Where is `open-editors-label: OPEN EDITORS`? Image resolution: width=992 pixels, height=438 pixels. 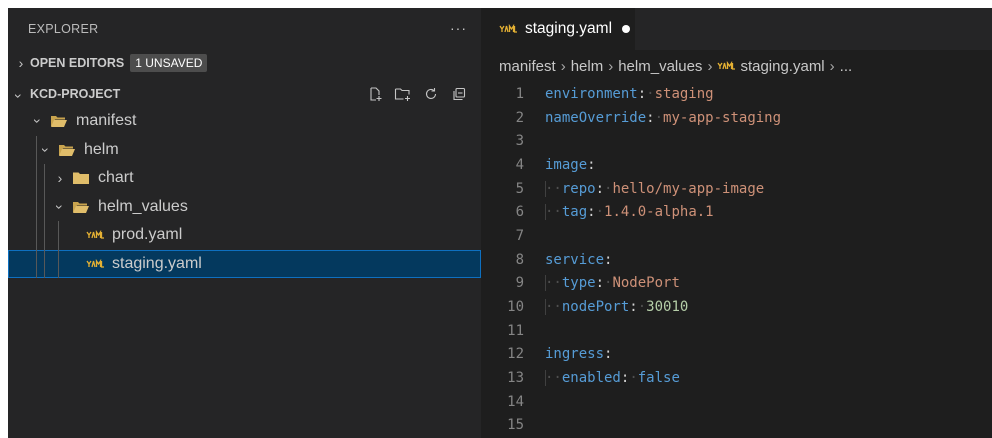 open-editors-label: OPEN EDITORS is located at coordinates (77, 63).